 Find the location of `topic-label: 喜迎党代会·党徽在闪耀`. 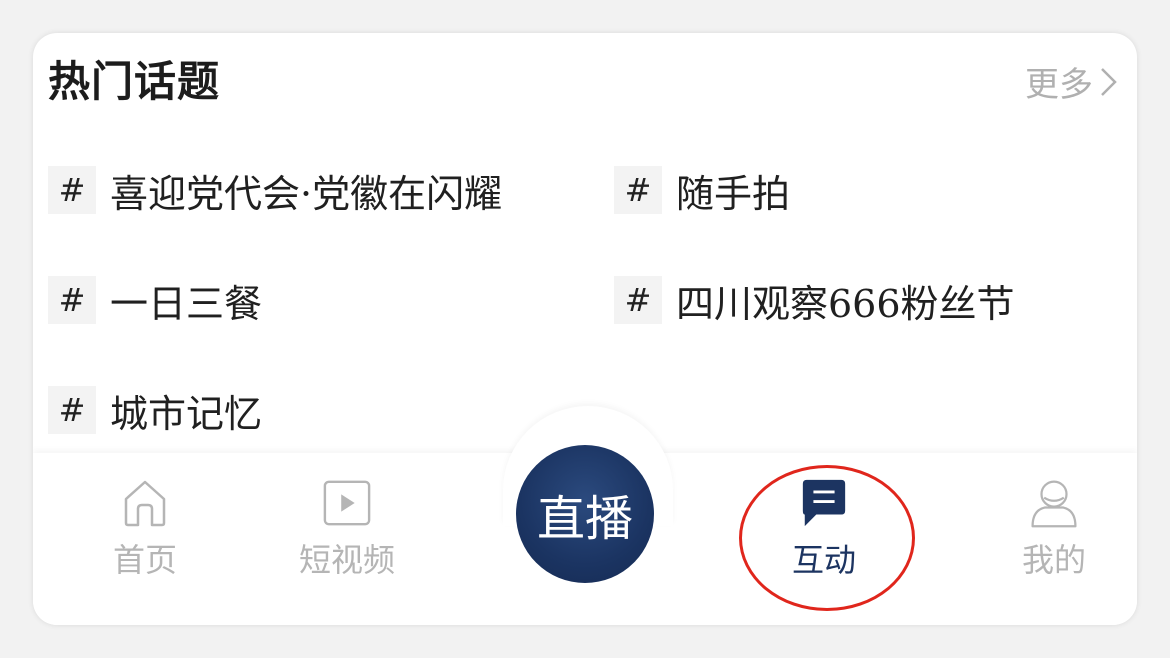

topic-label: 喜迎党代会·党徽在闪耀 is located at coordinates (306, 193).